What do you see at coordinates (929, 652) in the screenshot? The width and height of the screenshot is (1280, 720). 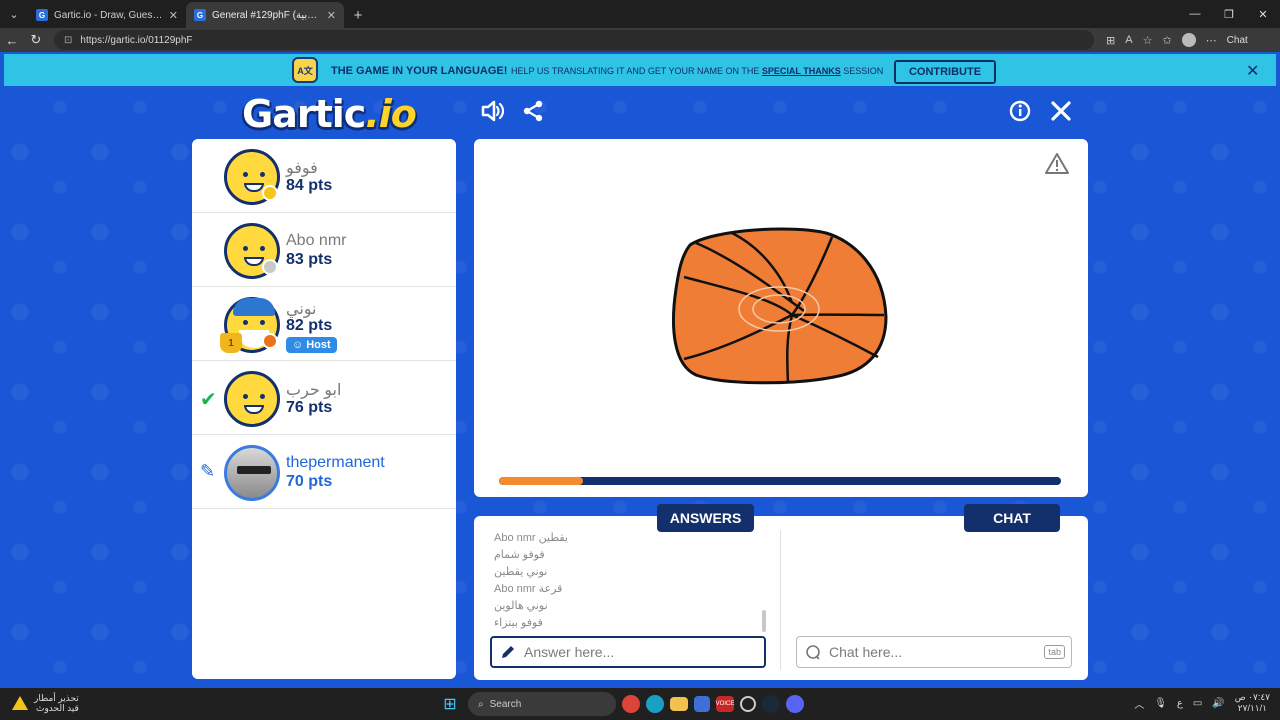 I see `chat-input` at bounding box center [929, 652].